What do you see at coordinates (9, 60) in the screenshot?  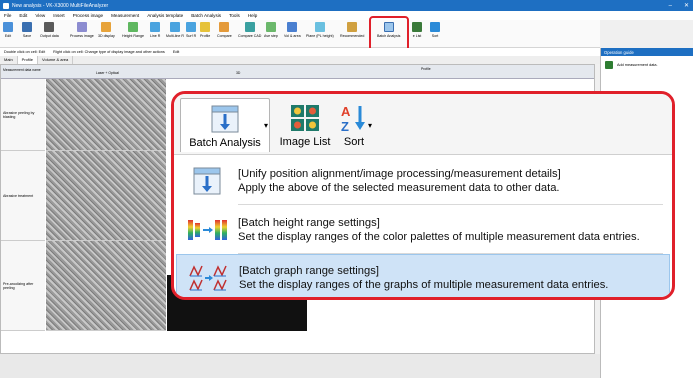 I see `tab-main: Main` at bounding box center [9, 60].